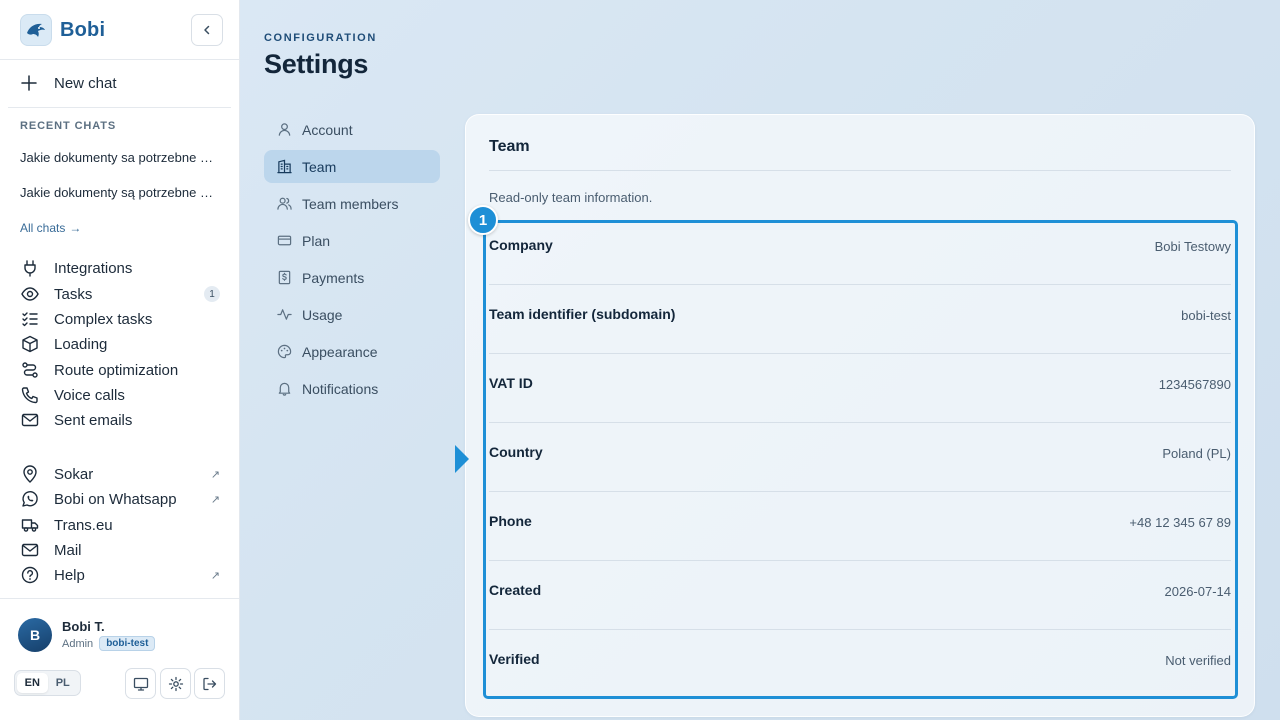 This screenshot has height=720, width=1280. Describe the element at coordinates (462, 459) in the screenshot. I see `pointer-arrow-icon` at that location.